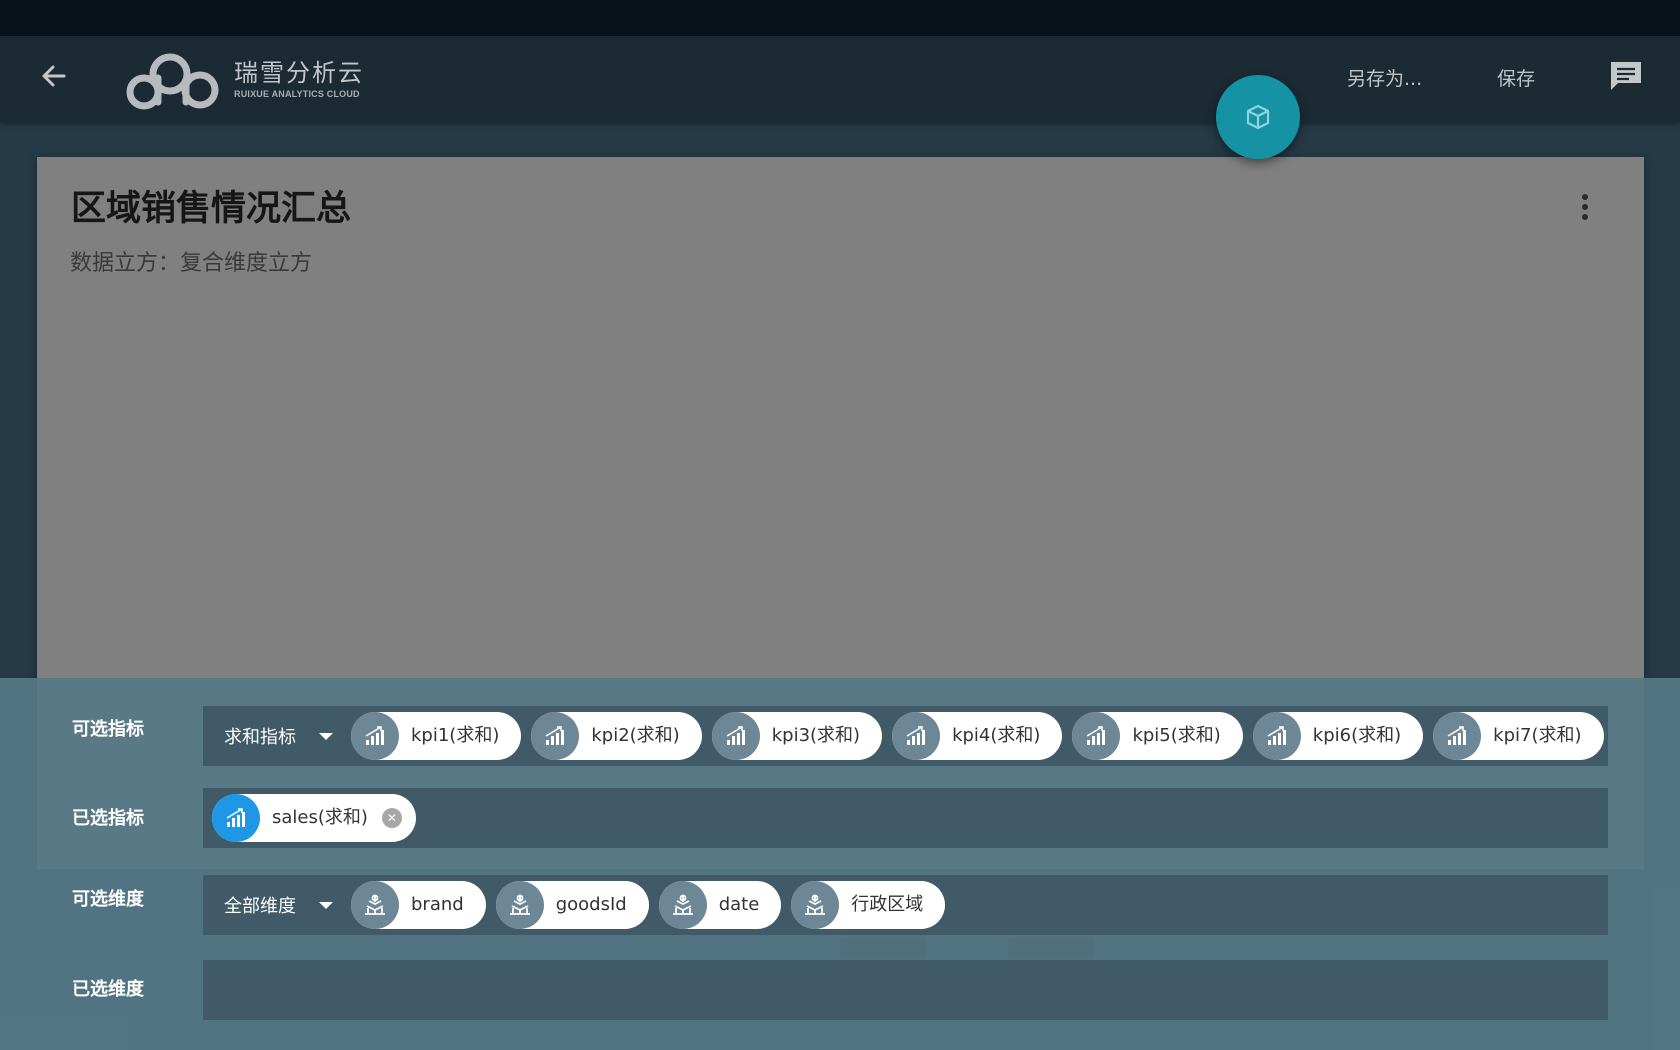  What do you see at coordinates (1051, 948) in the screenshot?
I see `hidden-edit-button` at bounding box center [1051, 948].